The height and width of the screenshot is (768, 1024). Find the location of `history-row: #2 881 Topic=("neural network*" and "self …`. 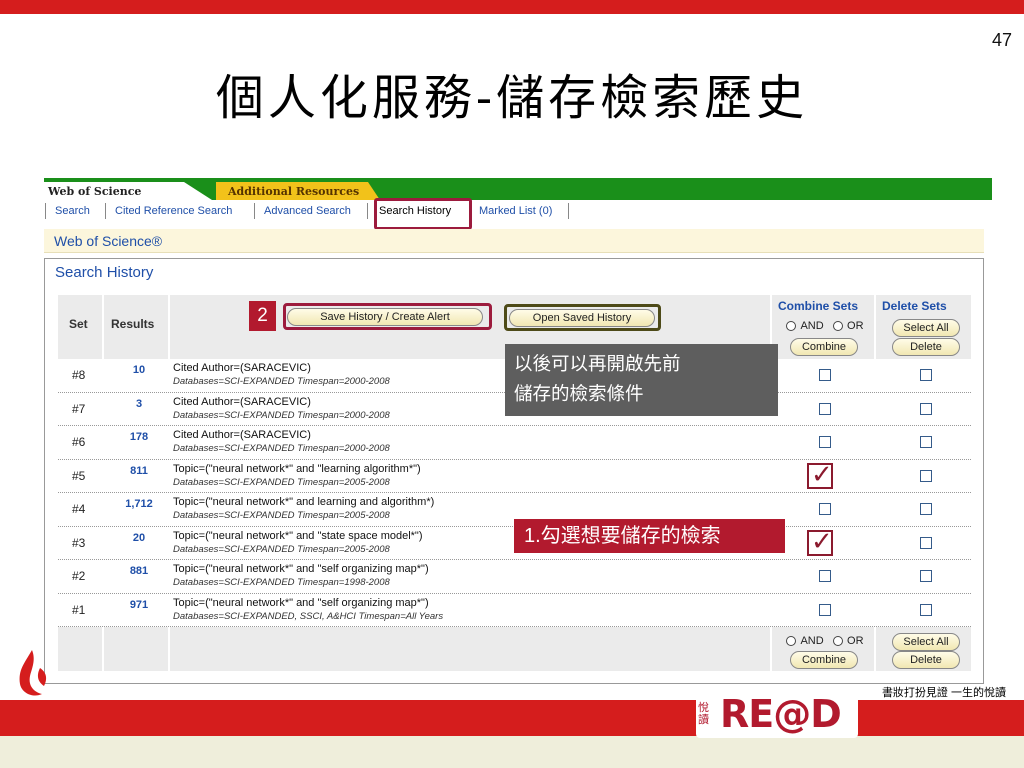

history-row: #2 881 Topic=("neural network*" and "self … is located at coordinates (514, 577).